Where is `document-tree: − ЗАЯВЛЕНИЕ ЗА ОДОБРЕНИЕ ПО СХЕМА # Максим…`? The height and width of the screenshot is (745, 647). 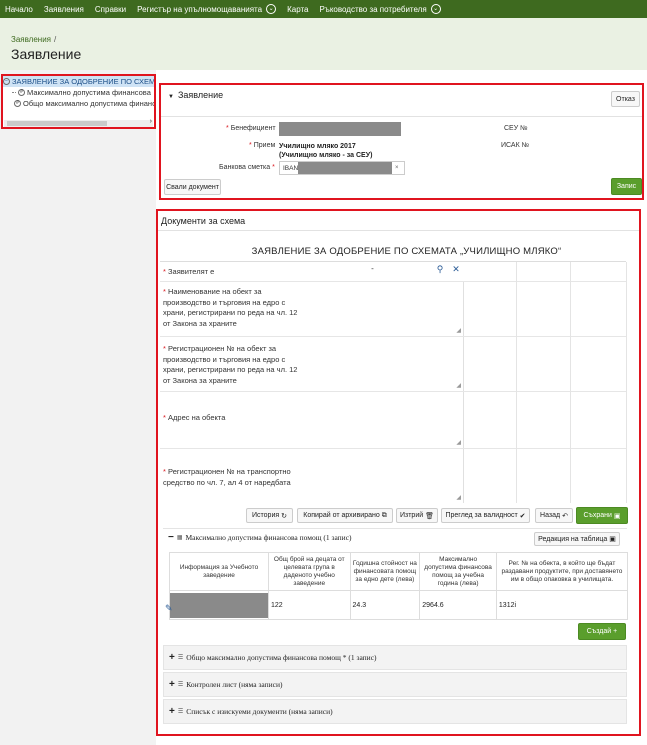 document-tree: − ЗАЯВЛЕНИЕ ЗА ОДОБРЕНИЕ ПО СХЕМА # Максим… is located at coordinates (78, 101).